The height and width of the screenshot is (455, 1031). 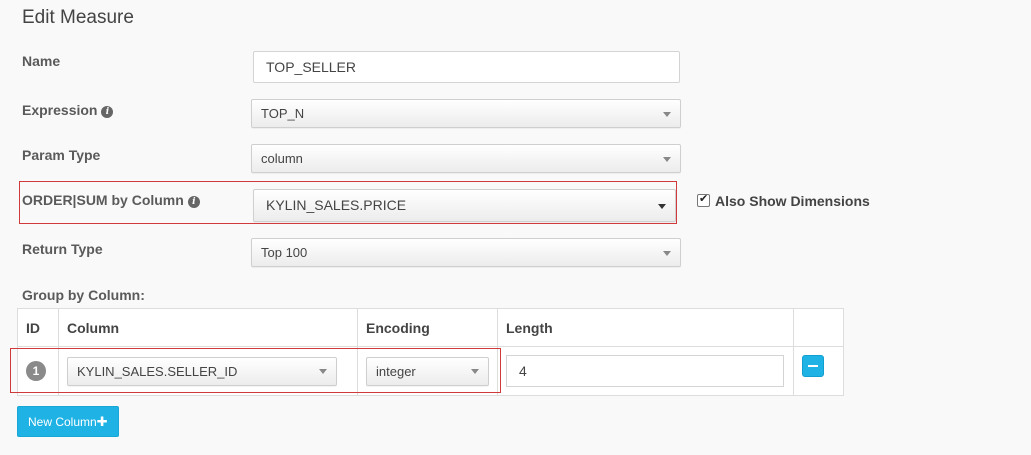 I want to click on group-by-label: Group by Column:, so click(x=83, y=295).